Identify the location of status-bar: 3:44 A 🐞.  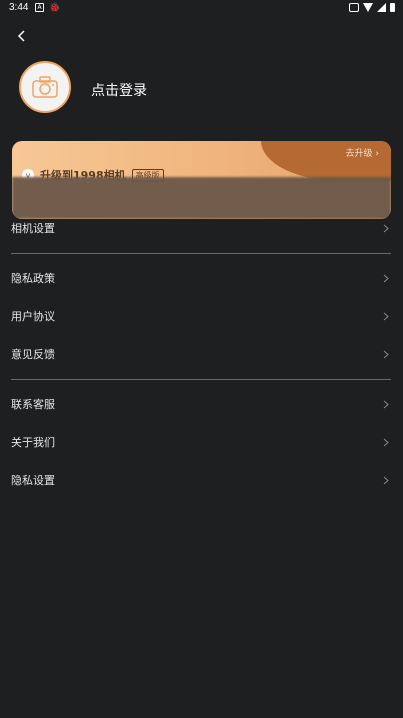
(201, 8).